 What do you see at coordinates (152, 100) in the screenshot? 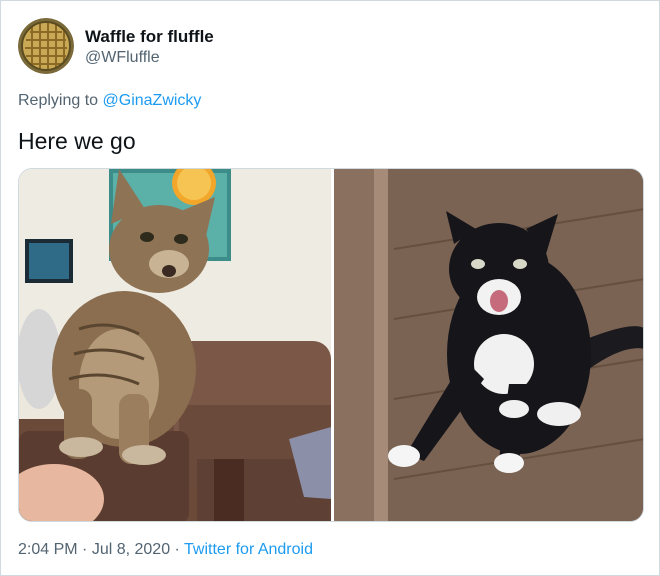
I see `reply-mention-link: @GinaZwicky` at bounding box center [152, 100].